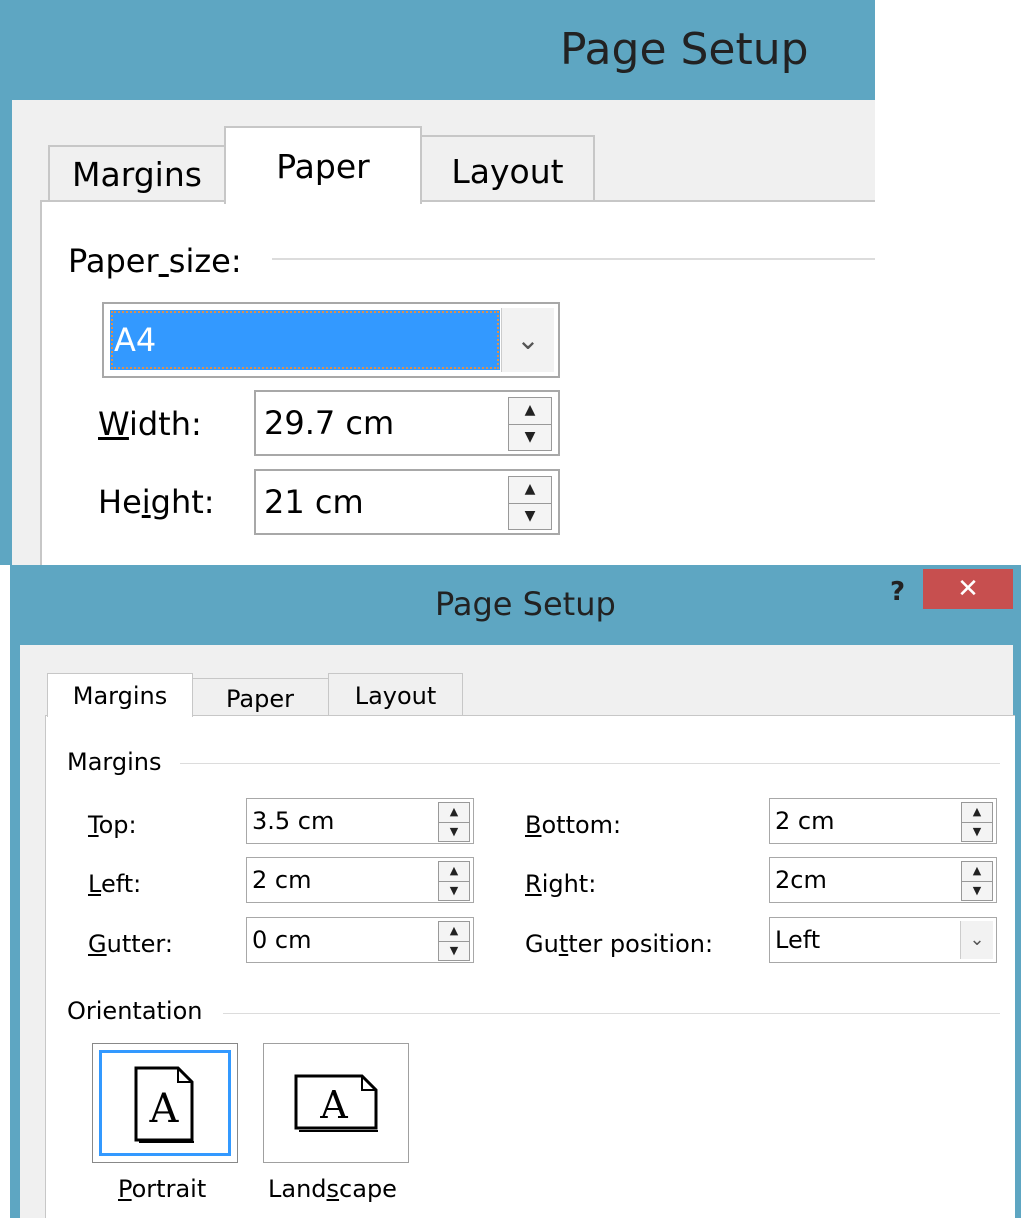 The image size is (1021, 1218). I want to click on left-margin-value: 2 cm, so click(281, 880).